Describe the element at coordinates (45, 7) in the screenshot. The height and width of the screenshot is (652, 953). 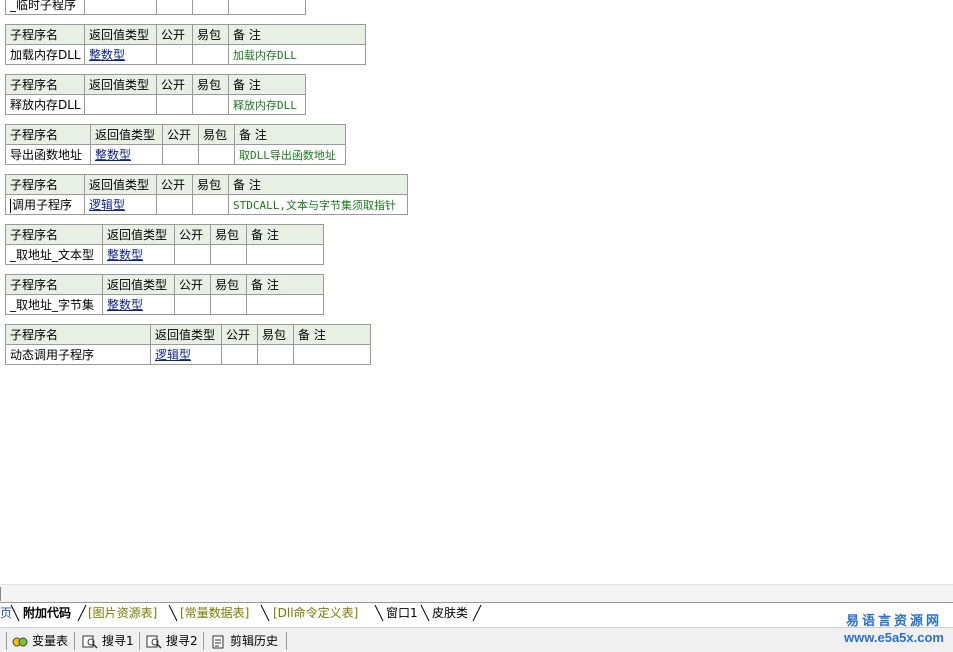
I see `subroutine-name-cell: _临时子程序` at that location.